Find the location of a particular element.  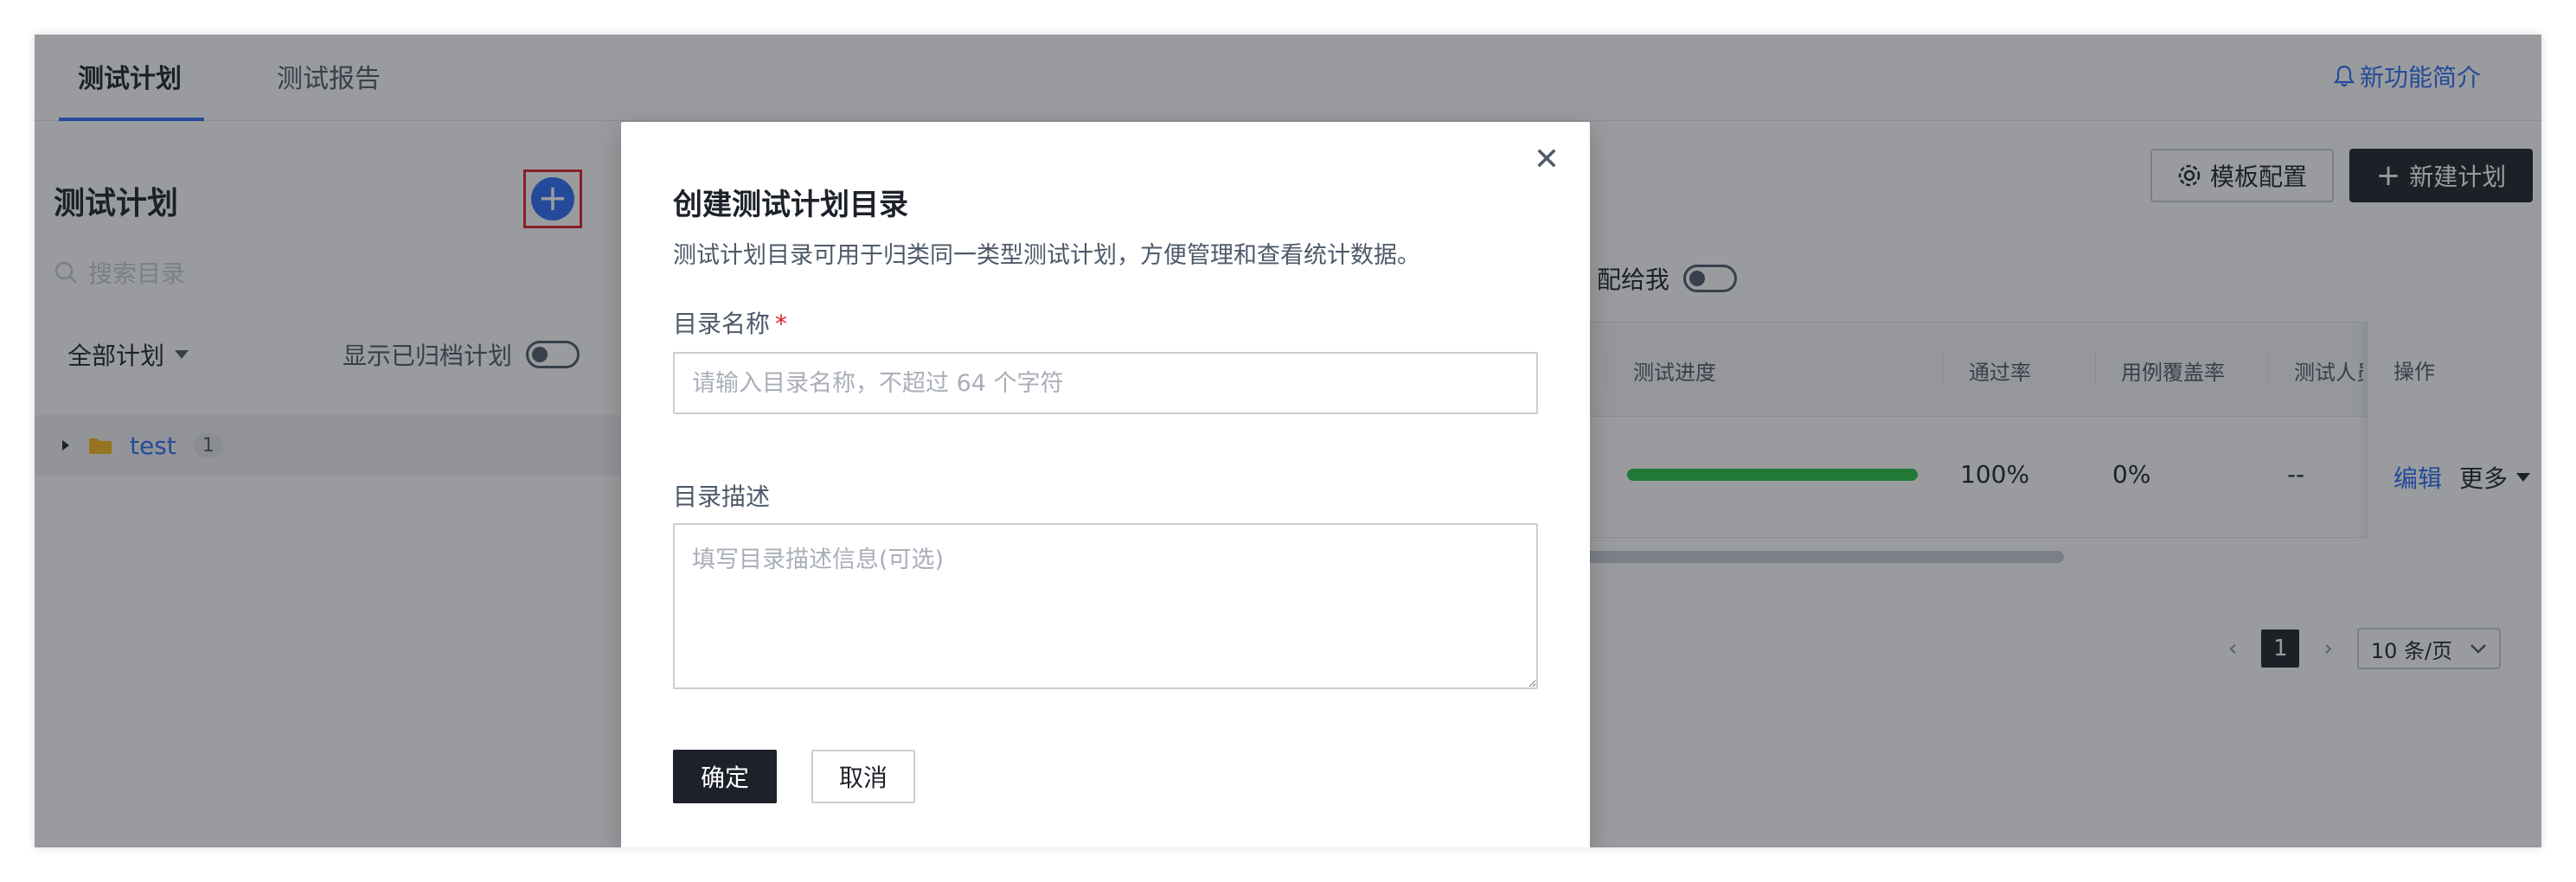

dialog-title: 创建测试计划目录 is located at coordinates (790, 205).